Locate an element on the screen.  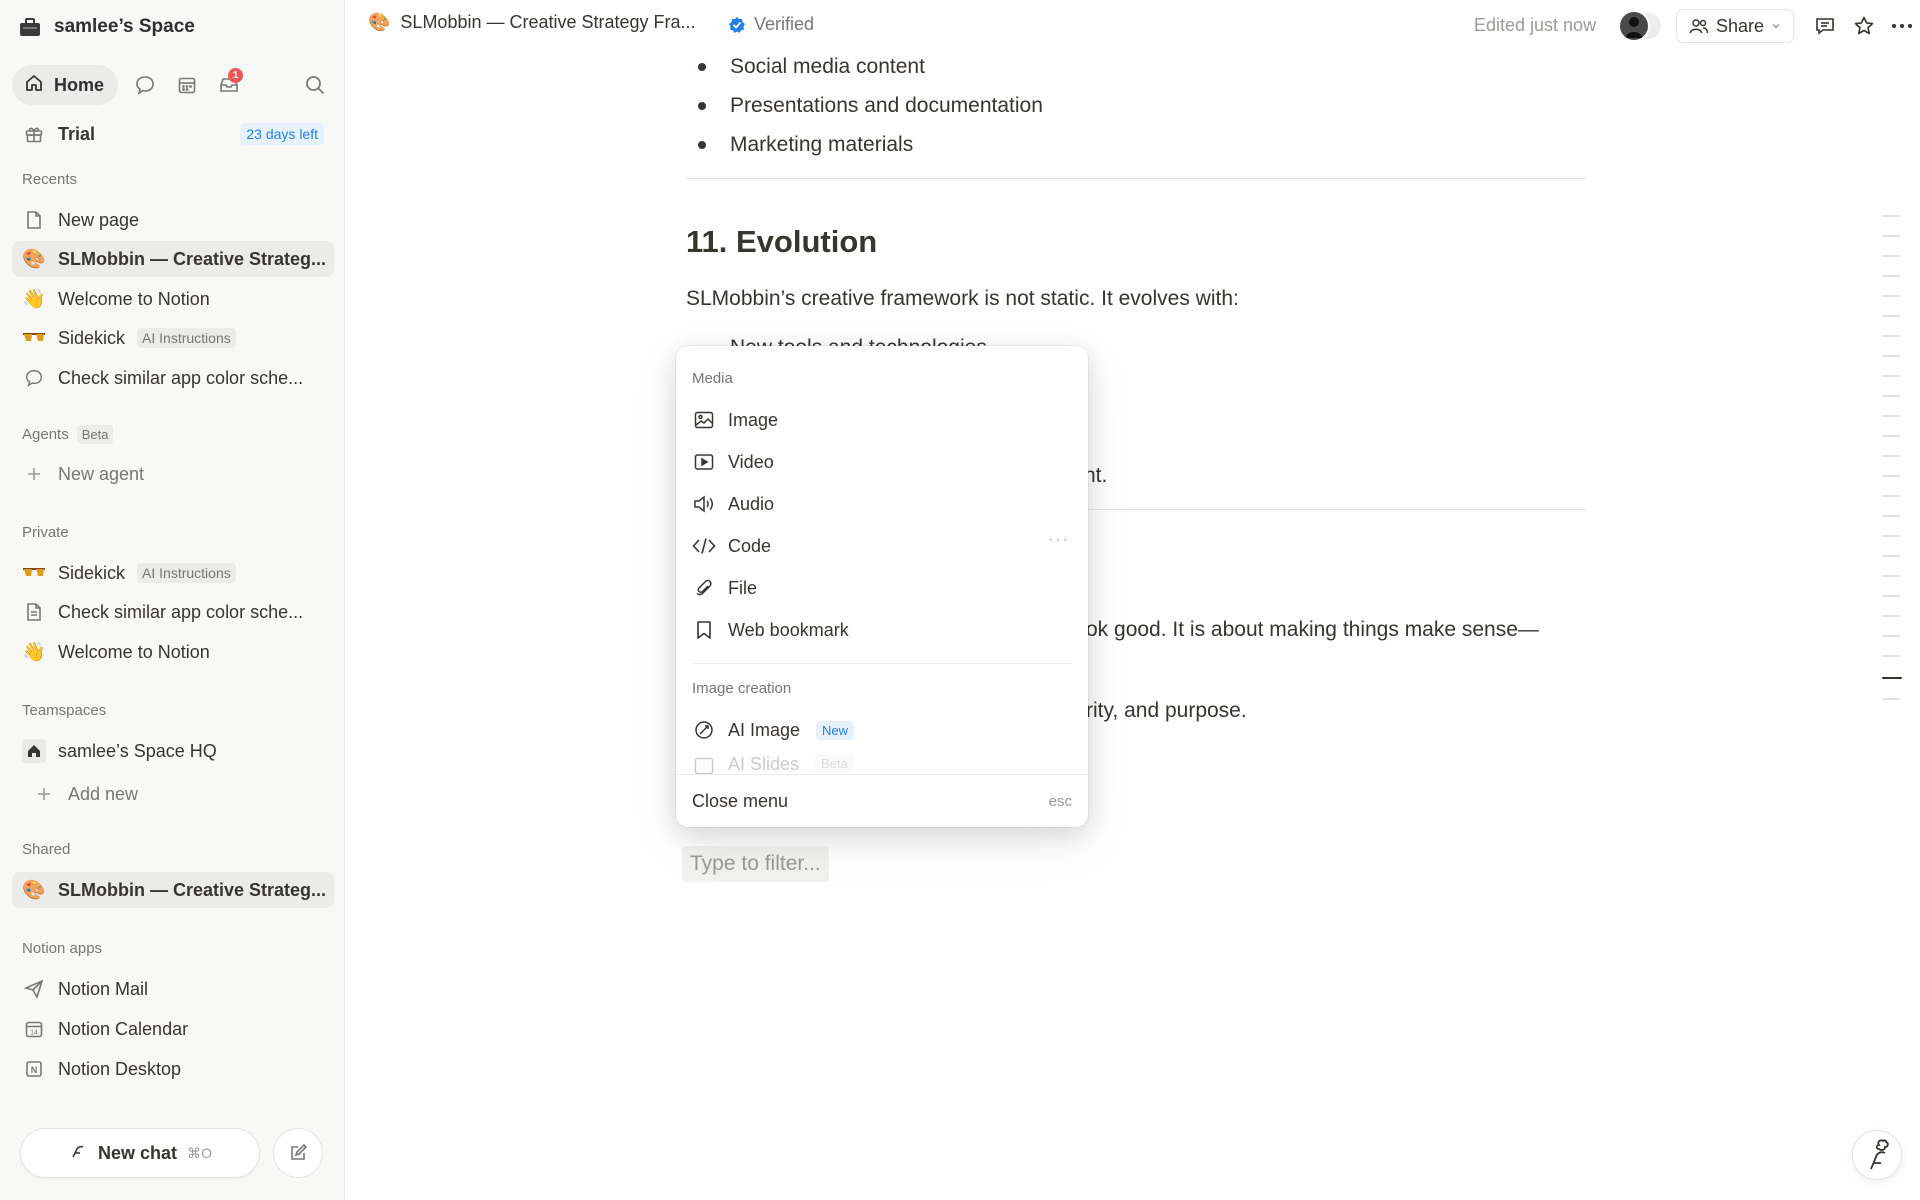
list-item: Marketing materials is located at coordinates (799, 145).